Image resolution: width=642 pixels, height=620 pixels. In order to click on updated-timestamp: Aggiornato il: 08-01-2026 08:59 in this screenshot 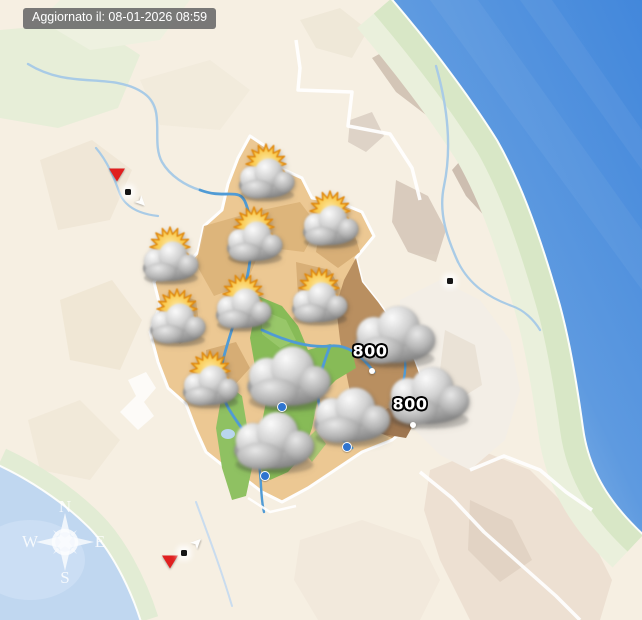, I will do `click(120, 18)`.